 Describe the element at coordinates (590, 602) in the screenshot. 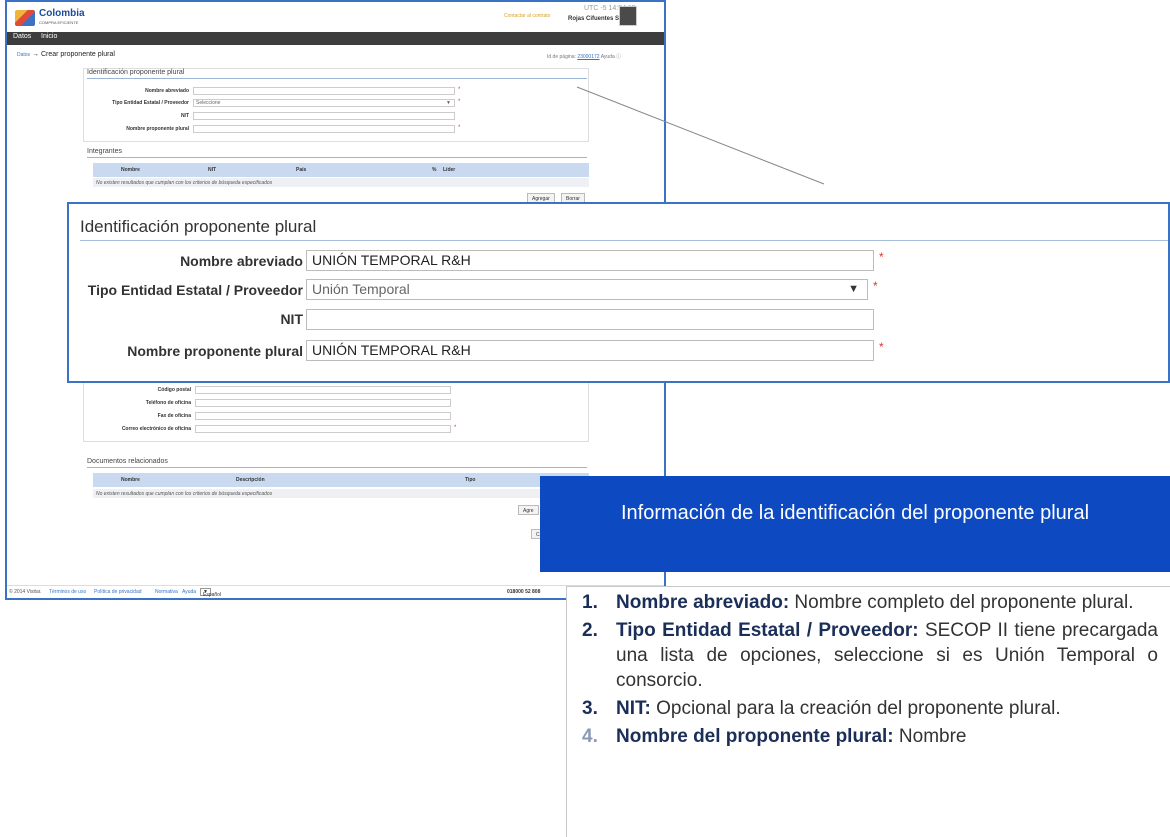

I see `item-number: 1.` at that location.